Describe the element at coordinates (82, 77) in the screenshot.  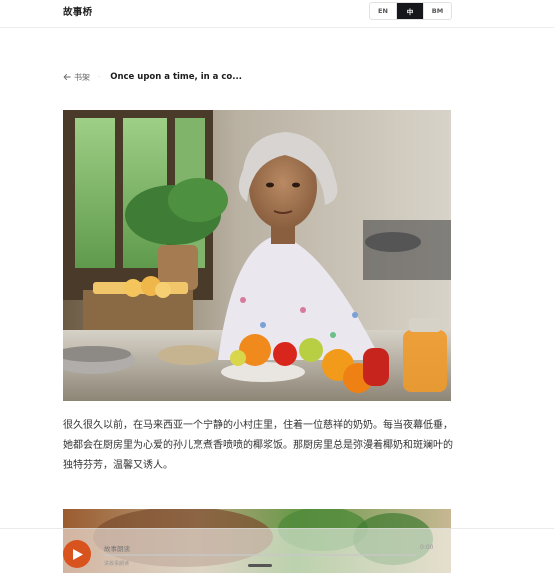
I see `back-label: 书架` at that location.